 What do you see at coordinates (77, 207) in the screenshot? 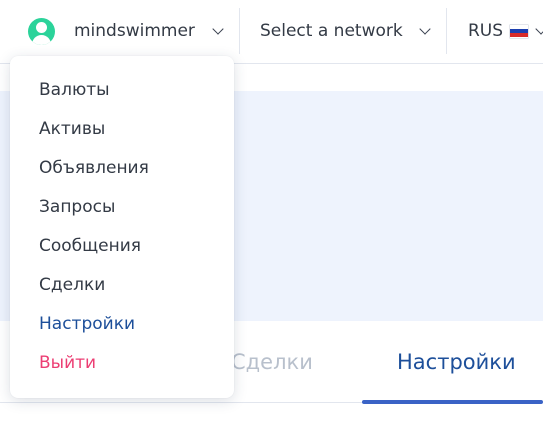
I see `menu-item-requests: Запросы` at bounding box center [77, 207].